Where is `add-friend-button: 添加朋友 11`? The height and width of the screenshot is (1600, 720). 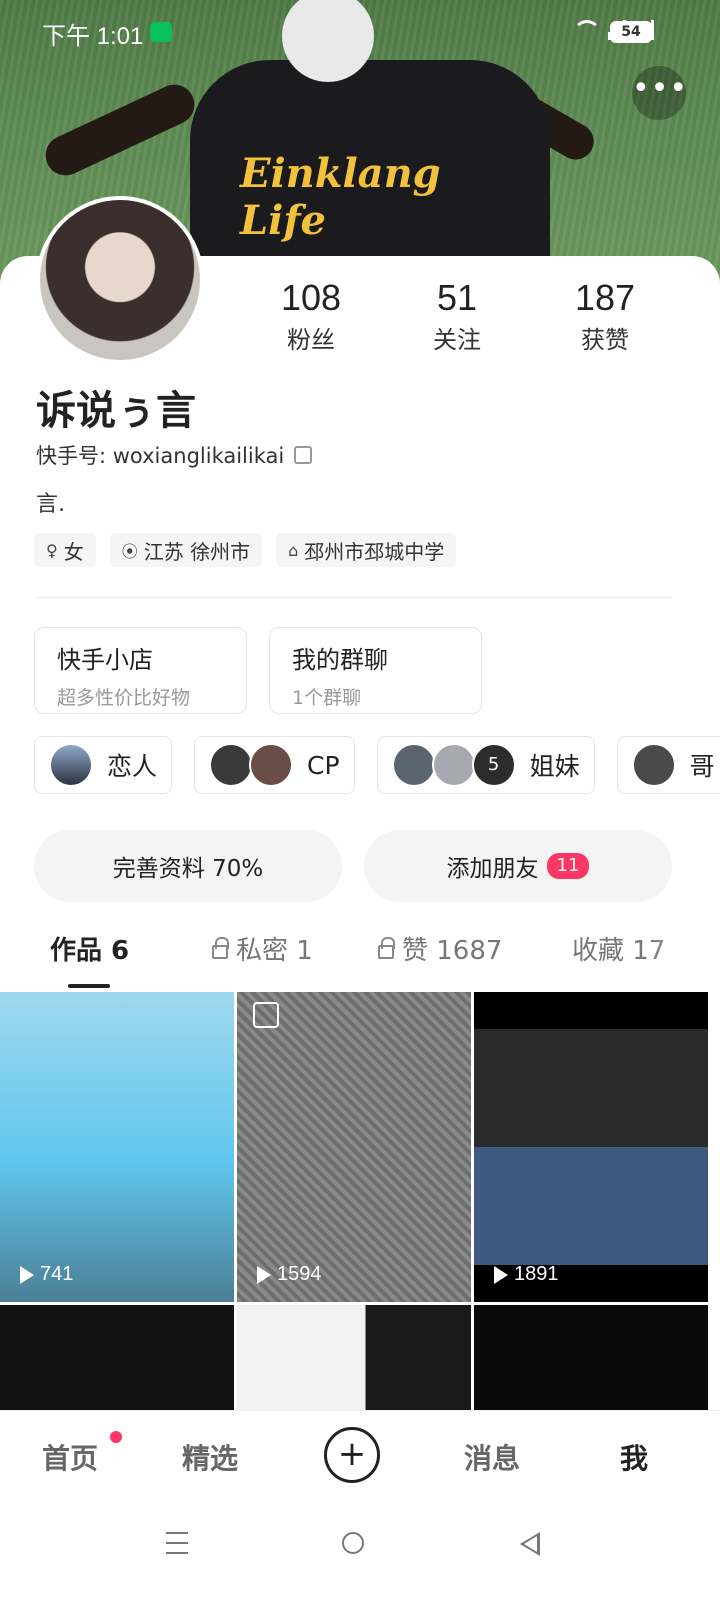
add-friend-button: 添加朋友 11 is located at coordinates (518, 866).